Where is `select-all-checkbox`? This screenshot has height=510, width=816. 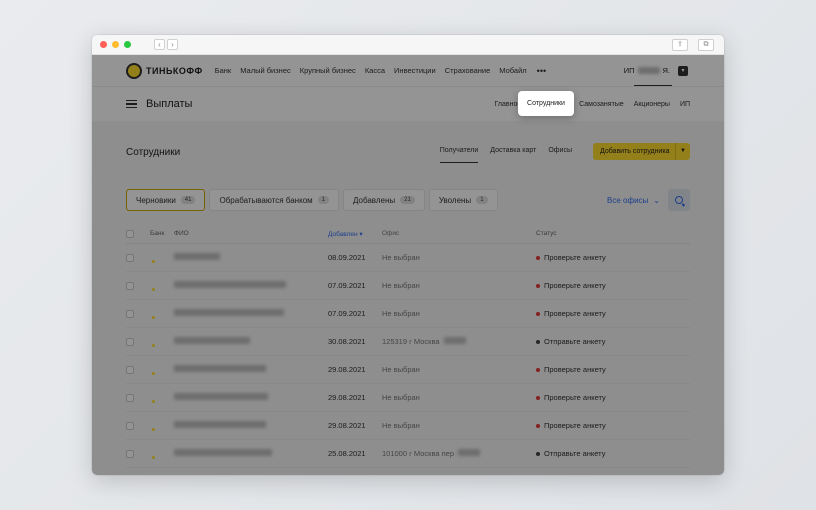 select-all-checkbox is located at coordinates (130, 233).